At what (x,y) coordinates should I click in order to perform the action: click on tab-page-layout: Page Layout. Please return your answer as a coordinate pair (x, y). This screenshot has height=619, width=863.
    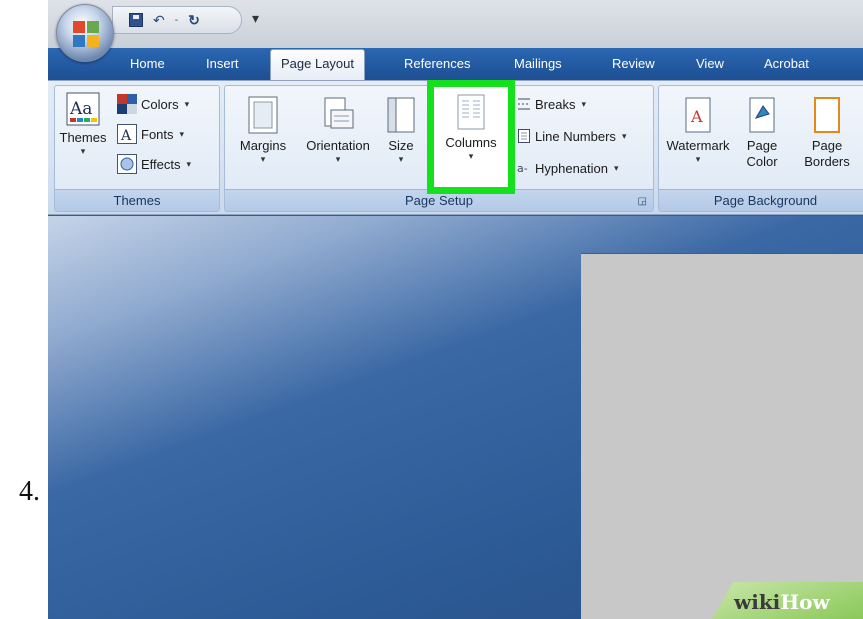
    Looking at the image, I should click on (318, 64).